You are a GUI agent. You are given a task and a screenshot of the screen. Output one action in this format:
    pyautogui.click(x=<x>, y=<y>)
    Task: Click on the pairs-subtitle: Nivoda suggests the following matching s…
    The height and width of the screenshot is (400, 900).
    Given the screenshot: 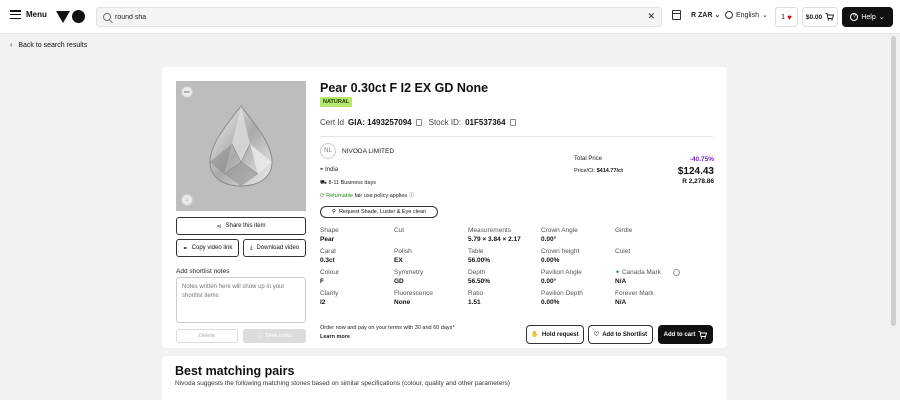 What is the action you would take?
    pyautogui.click(x=342, y=383)
    